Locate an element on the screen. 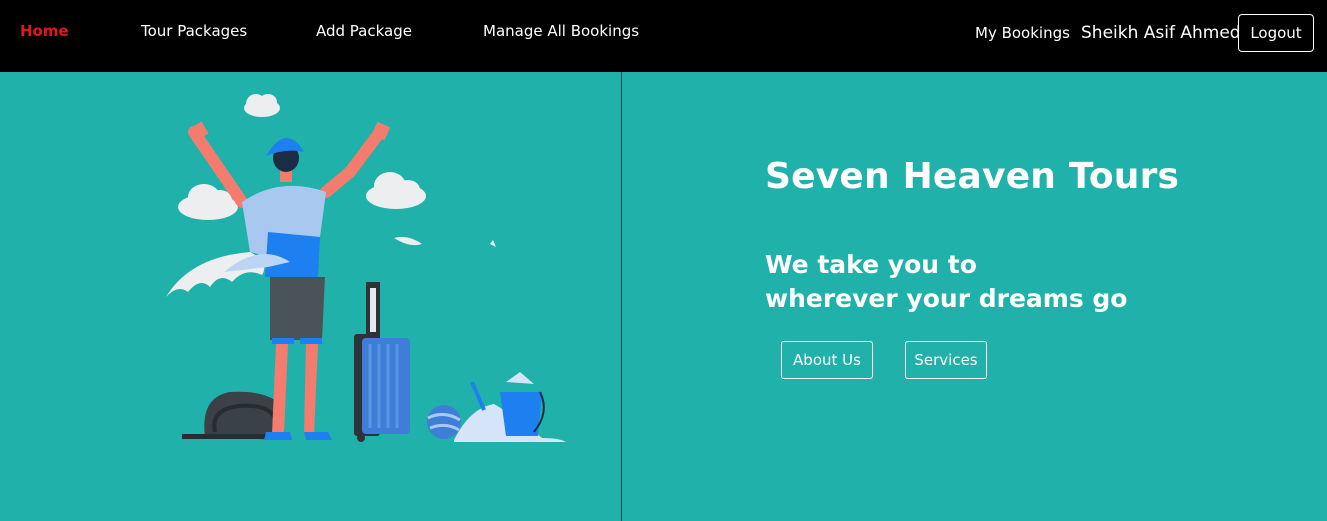 This screenshot has width=1327, height=521. nav-manage-bookings: Manage All Bookings is located at coordinates (561, 31).